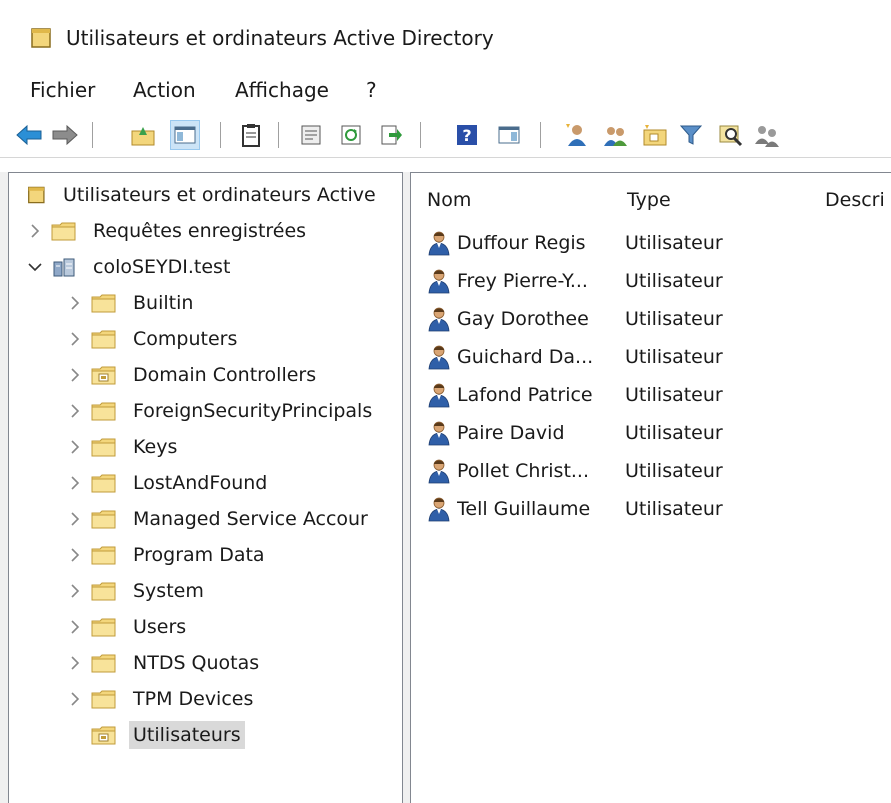 This screenshot has height=803, width=891. I want to click on tree-item-domain-controllers: Domain Controllers, so click(193, 375).